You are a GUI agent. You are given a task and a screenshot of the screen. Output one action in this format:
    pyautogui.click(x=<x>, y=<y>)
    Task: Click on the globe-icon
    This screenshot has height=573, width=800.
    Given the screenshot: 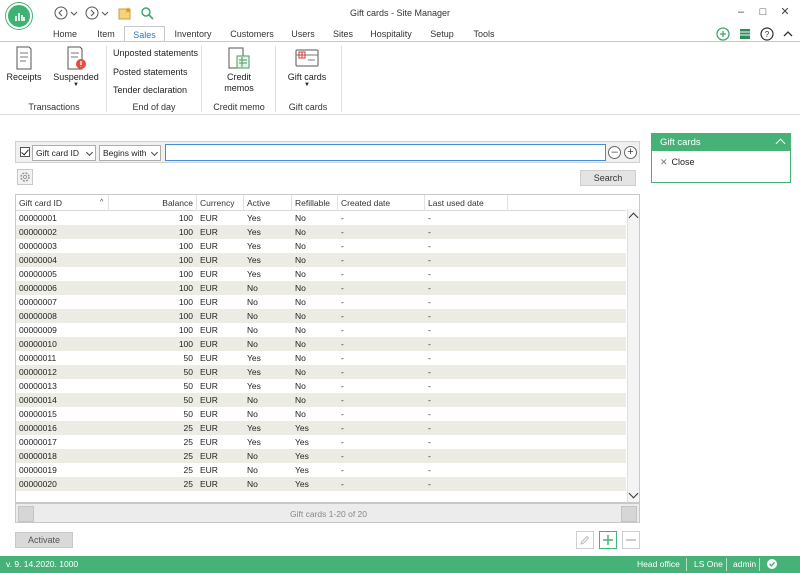 What is the action you would take?
    pyautogui.click(x=723, y=34)
    